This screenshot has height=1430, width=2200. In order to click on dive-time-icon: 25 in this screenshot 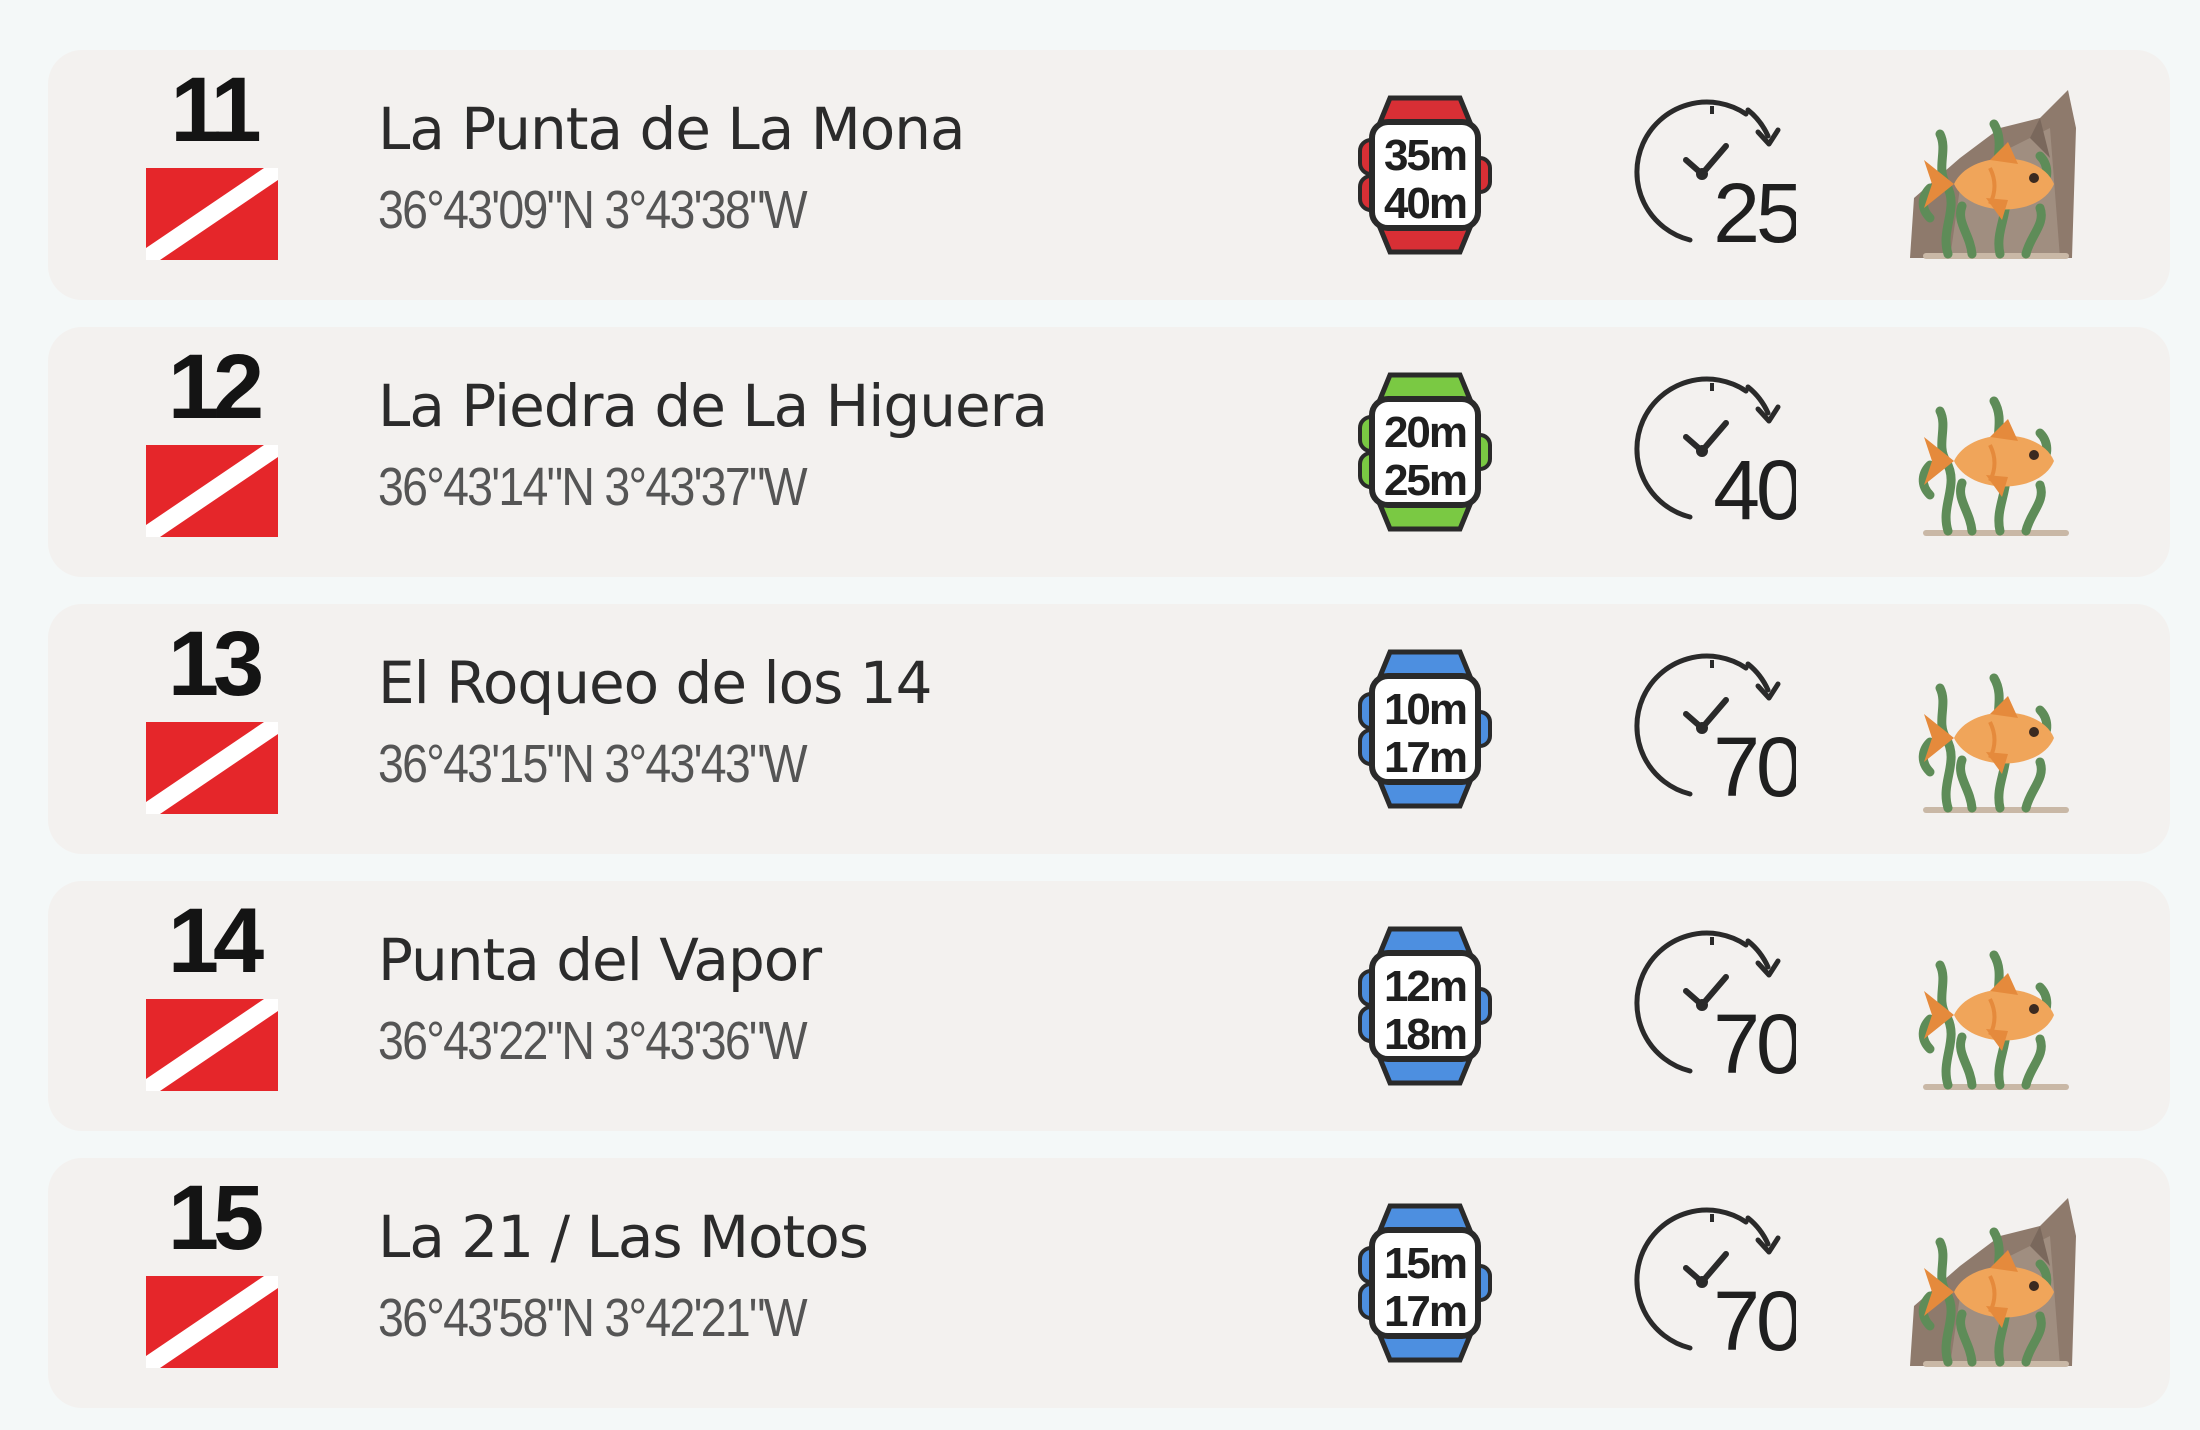, I will do `click(1715, 178)`.